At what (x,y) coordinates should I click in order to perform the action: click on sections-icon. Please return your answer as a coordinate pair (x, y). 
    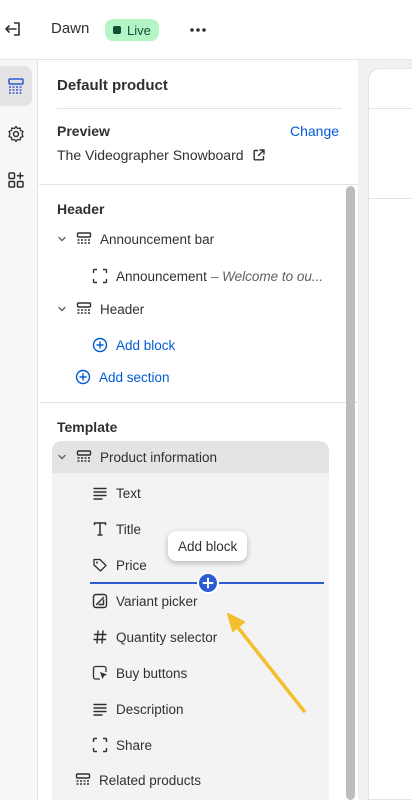
    Looking at the image, I should click on (16, 86).